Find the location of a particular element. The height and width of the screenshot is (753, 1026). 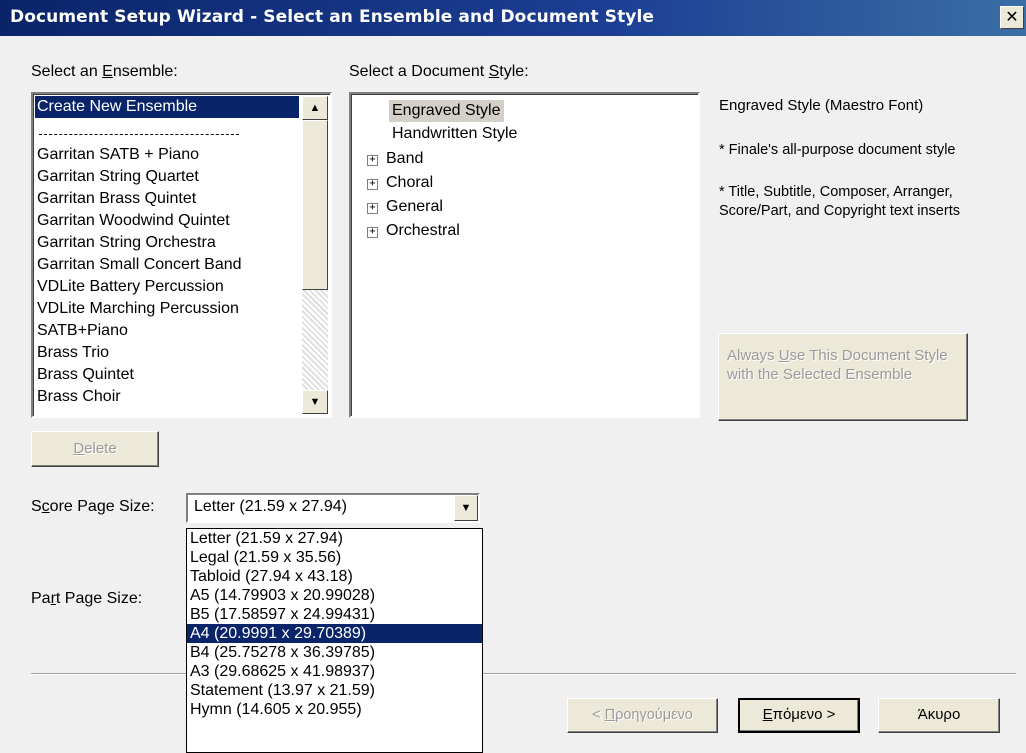

page-size-option: Legal (21.59 x 35.56) is located at coordinates (334, 557).